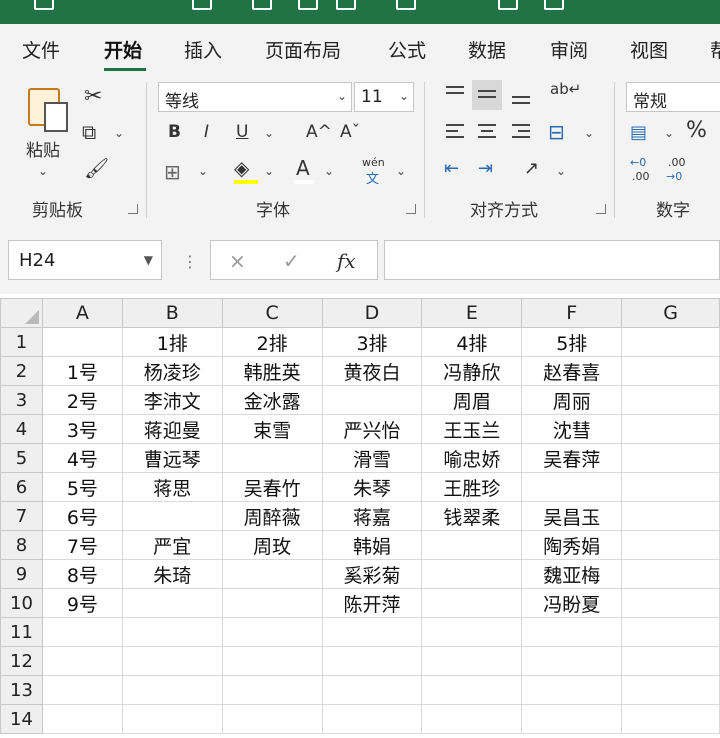 The width and height of the screenshot is (720, 738). Describe the element at coordinates (572, 371) in the screenshot. I see `cell-f2: 赵春喜` at that location.